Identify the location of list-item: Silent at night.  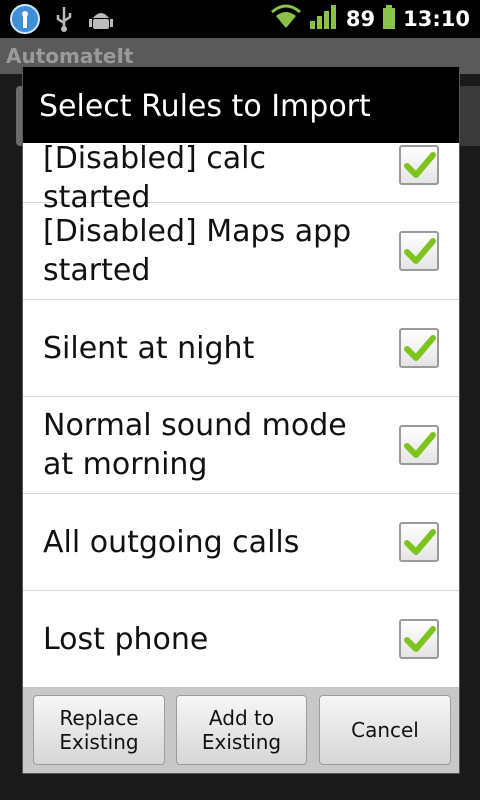
(241, 348).